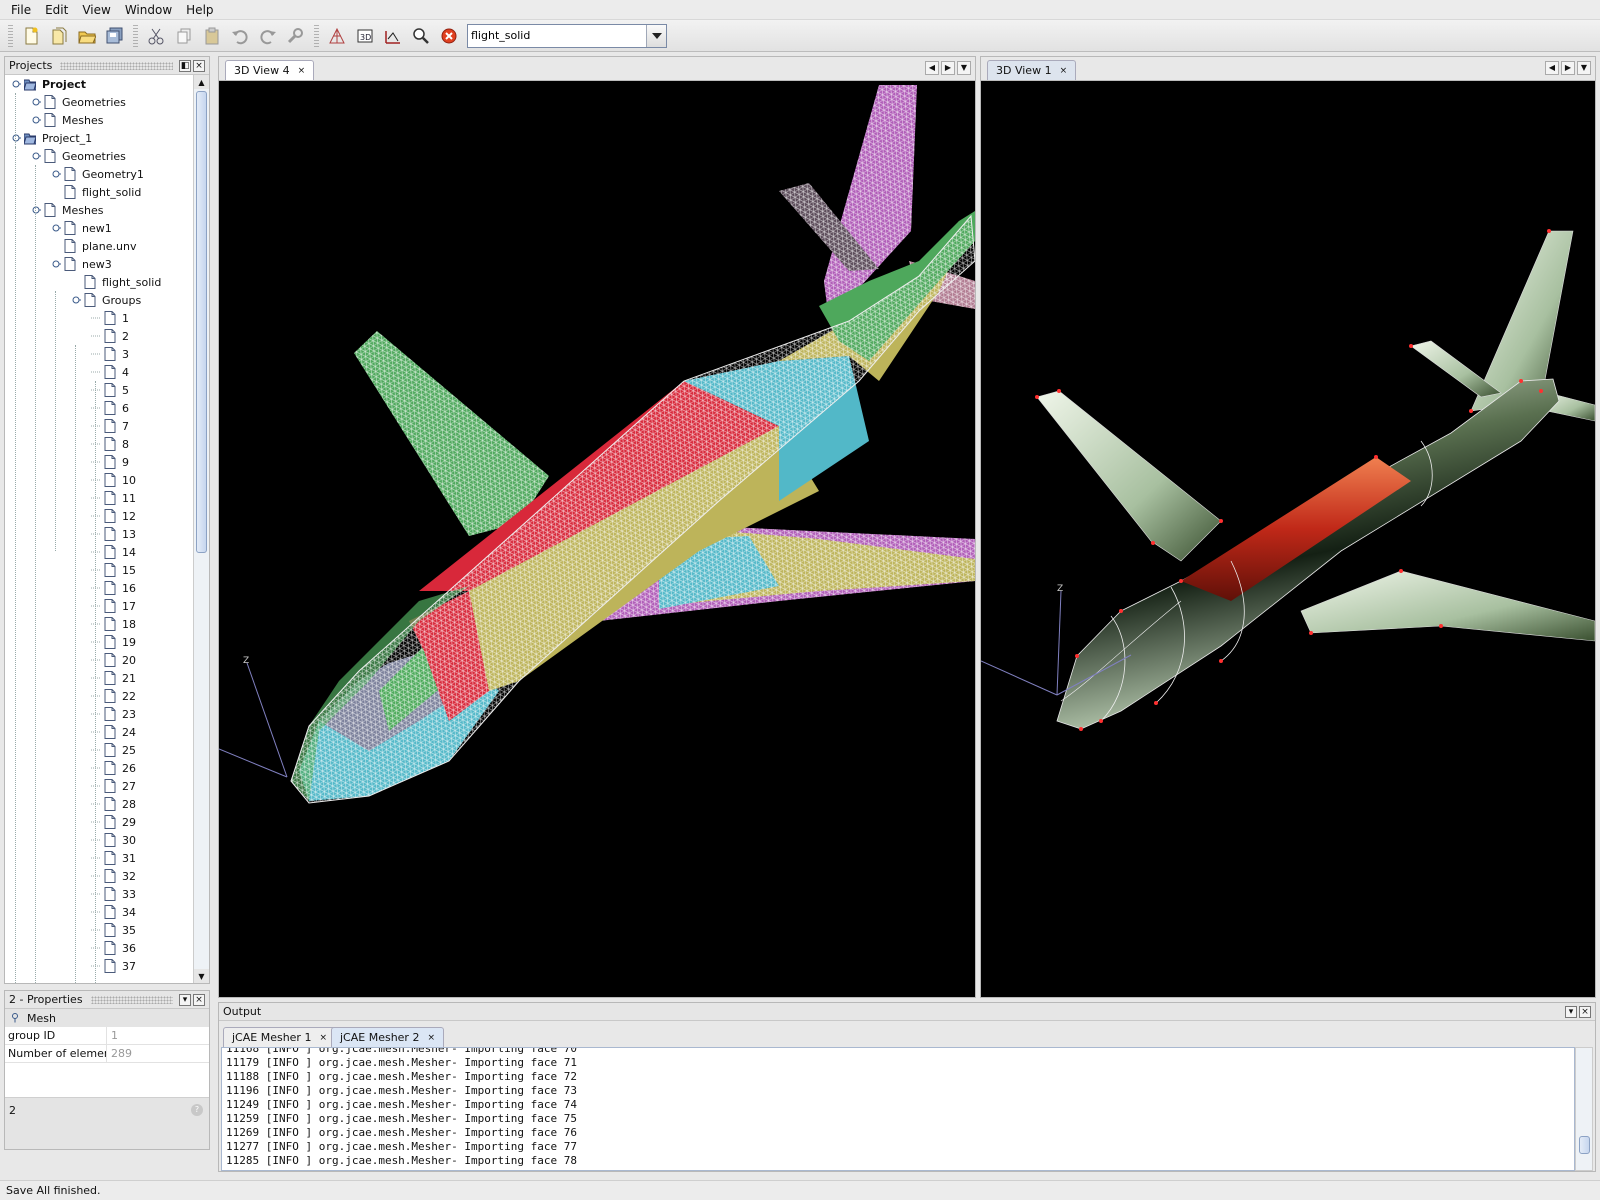 The height and width of the screenshot is (1200, 1600). What do you see at coordinates (113, 696) in the screenshot?
I see `tree-node-group: 22` at bounding box center [113, 696].